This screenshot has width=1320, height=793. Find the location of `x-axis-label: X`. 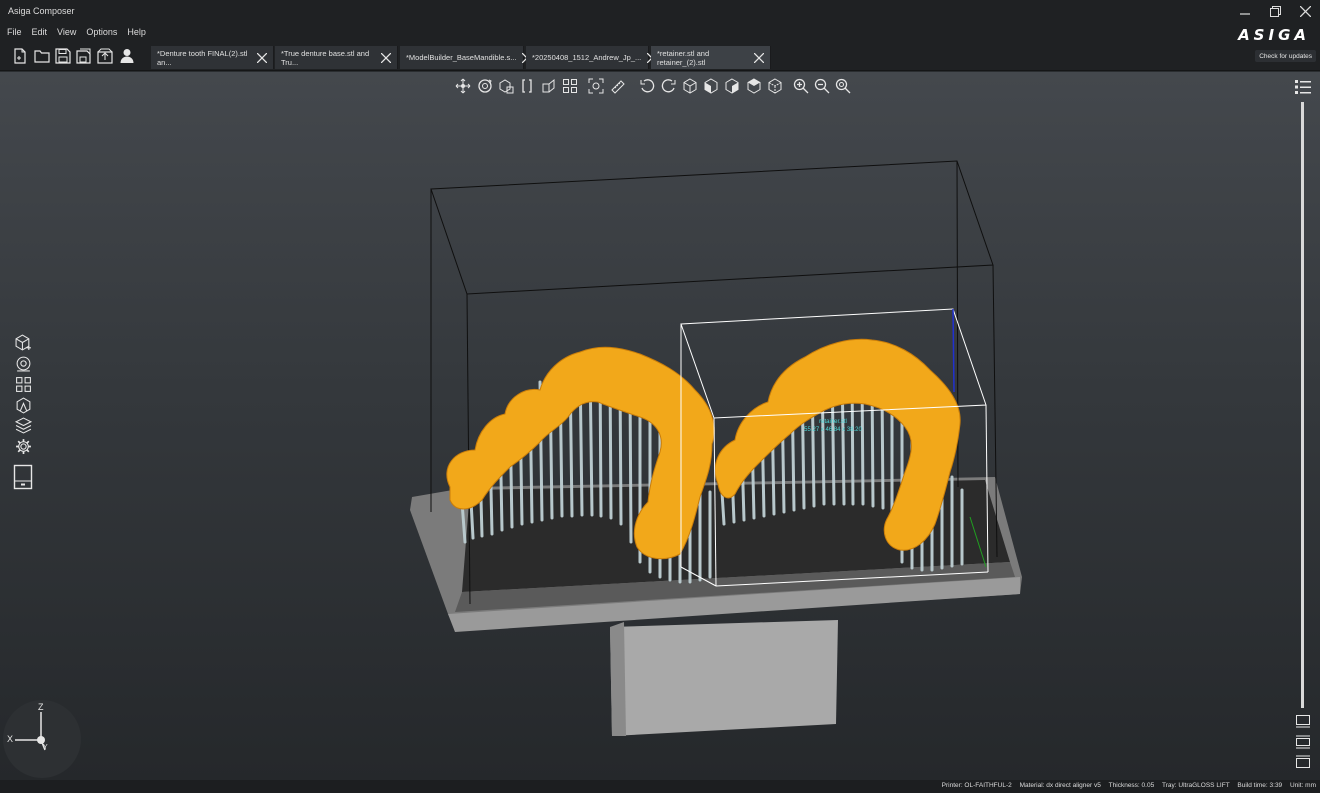

x-axis-label: X is located at coordinates (10, 739).